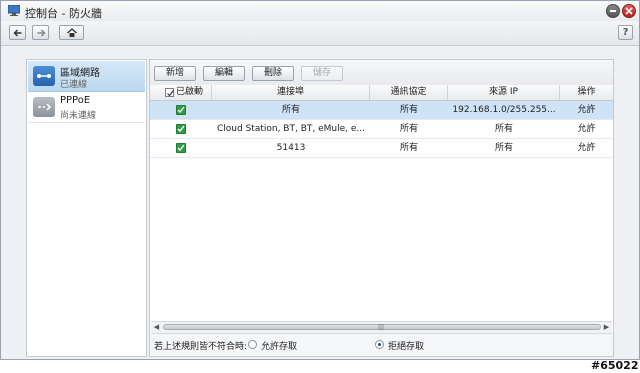  What do you see at coordinates (381, 110) in the screenshot?
I see `table-row: 所有 所有 192.168.1.0/255.255... 允許` at bounding box center [381, 110].